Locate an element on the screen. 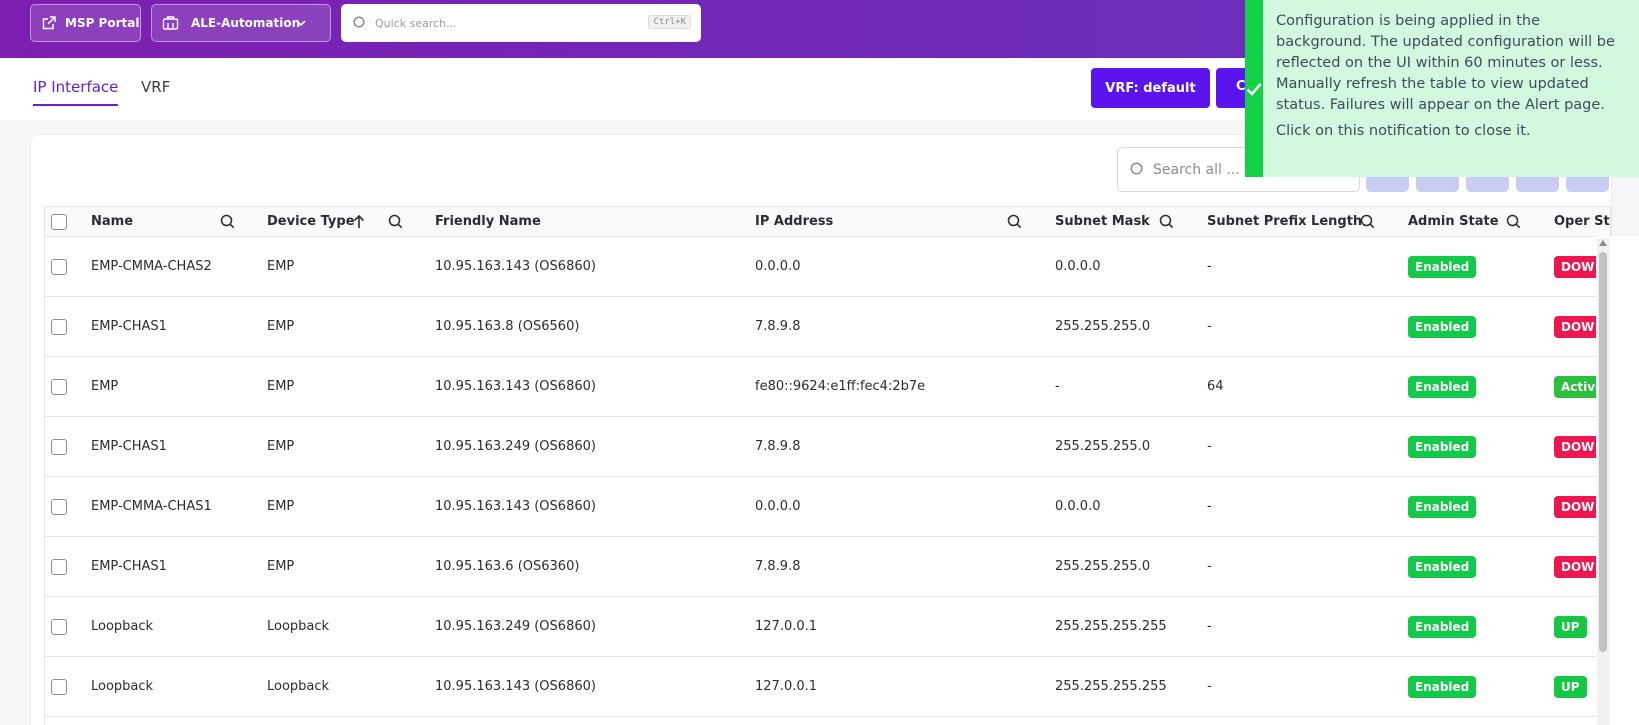 This screenshot has width=1639, height=725. cell-subnet-mask: 0.0.0.0 is located at coordinates (1078, 266).